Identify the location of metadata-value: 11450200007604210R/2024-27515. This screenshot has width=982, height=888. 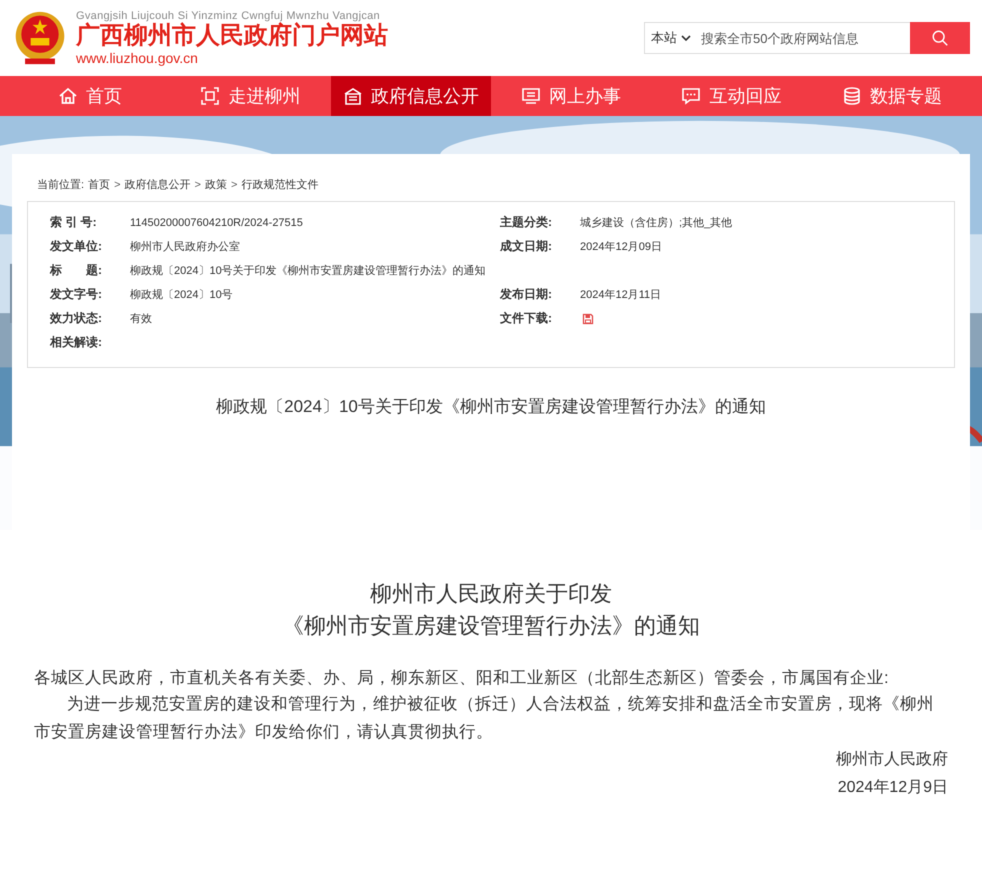
(216, 222).